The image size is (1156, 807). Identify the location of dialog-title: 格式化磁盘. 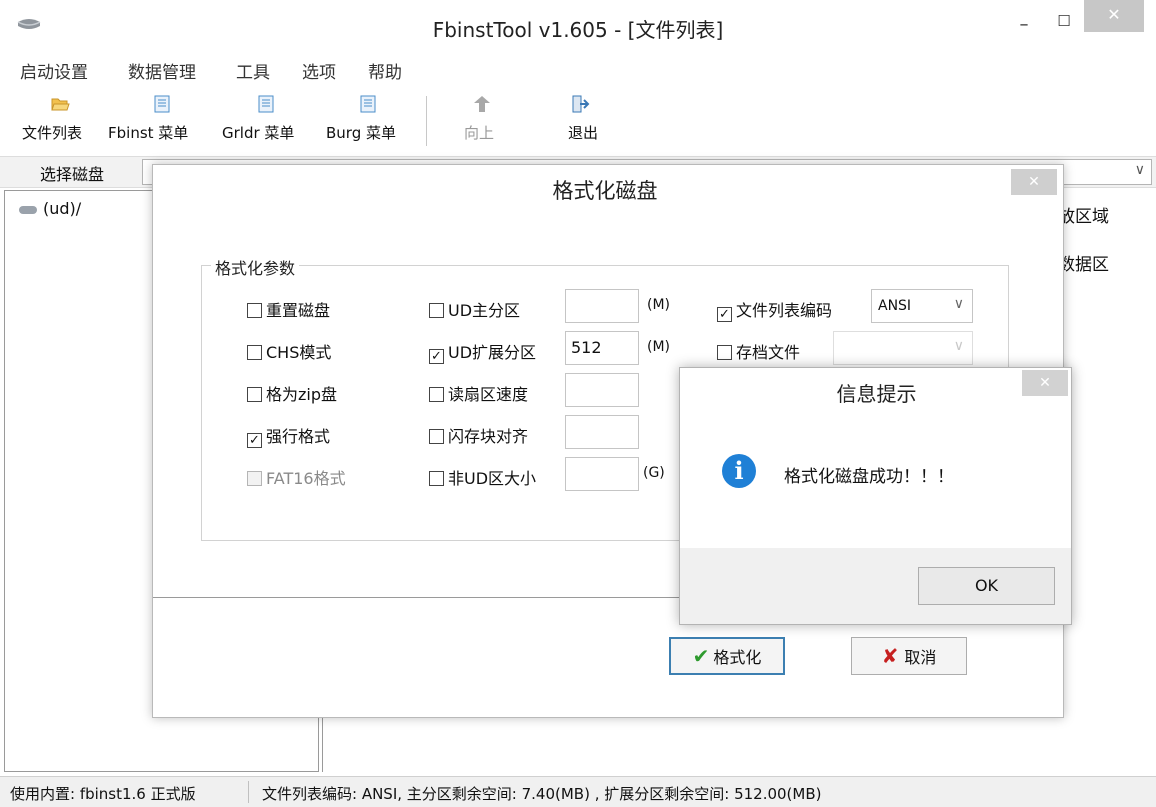
(605, 191).